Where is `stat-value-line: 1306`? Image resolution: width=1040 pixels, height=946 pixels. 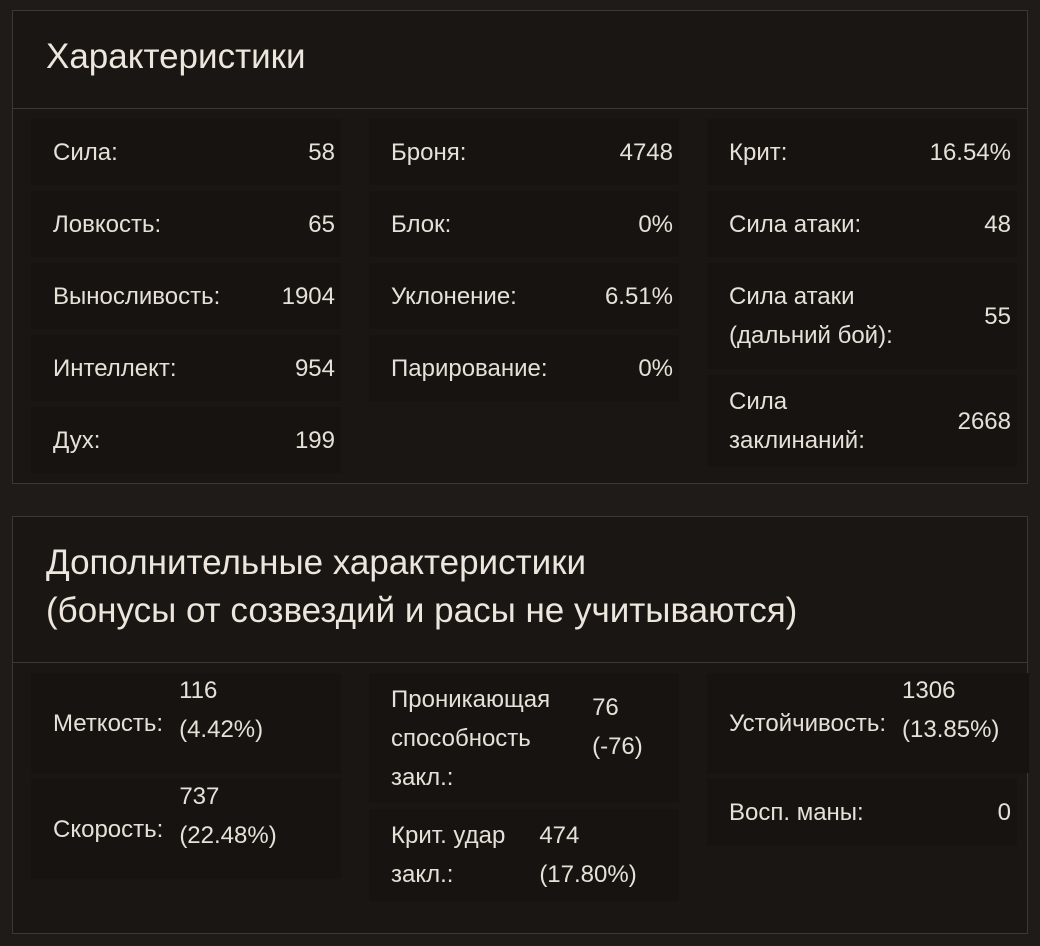 stat-value-line: 1306 is located at coordinates (929, 690).